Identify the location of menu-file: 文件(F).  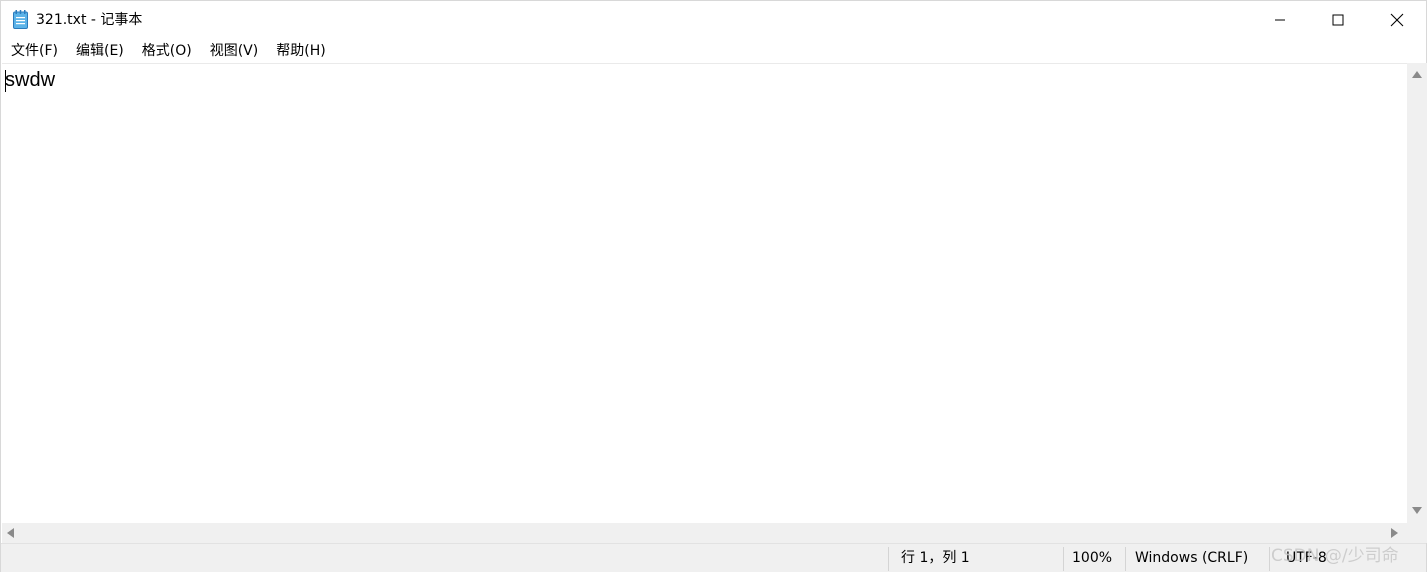
(34, 51).